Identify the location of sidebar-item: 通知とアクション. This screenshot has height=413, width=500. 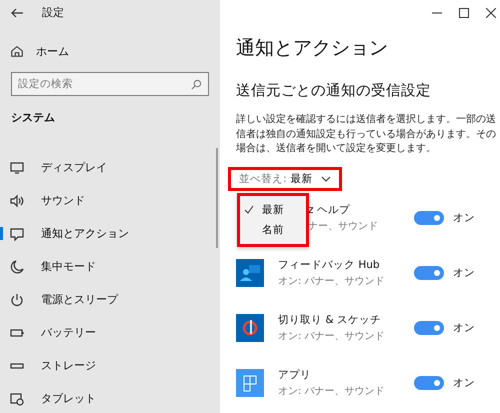
(110, 233).